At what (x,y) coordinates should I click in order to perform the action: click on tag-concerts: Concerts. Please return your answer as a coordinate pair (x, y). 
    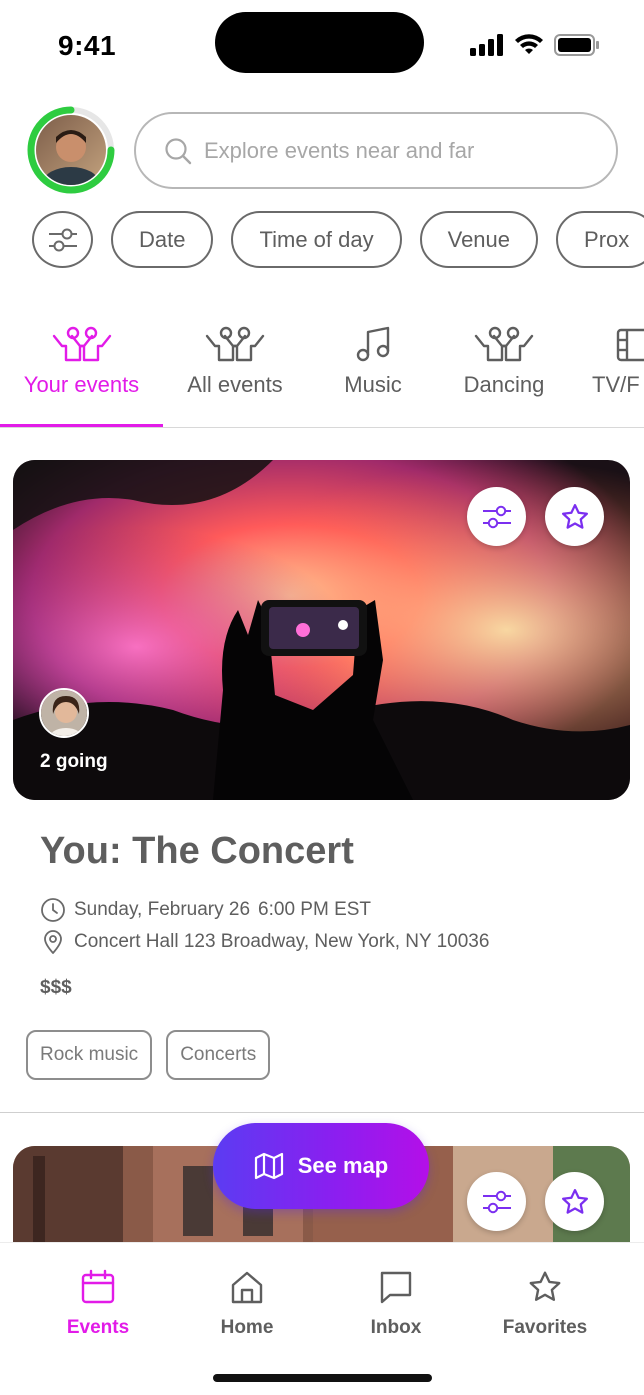
    Looking at the image, I should click on (218, 1055).